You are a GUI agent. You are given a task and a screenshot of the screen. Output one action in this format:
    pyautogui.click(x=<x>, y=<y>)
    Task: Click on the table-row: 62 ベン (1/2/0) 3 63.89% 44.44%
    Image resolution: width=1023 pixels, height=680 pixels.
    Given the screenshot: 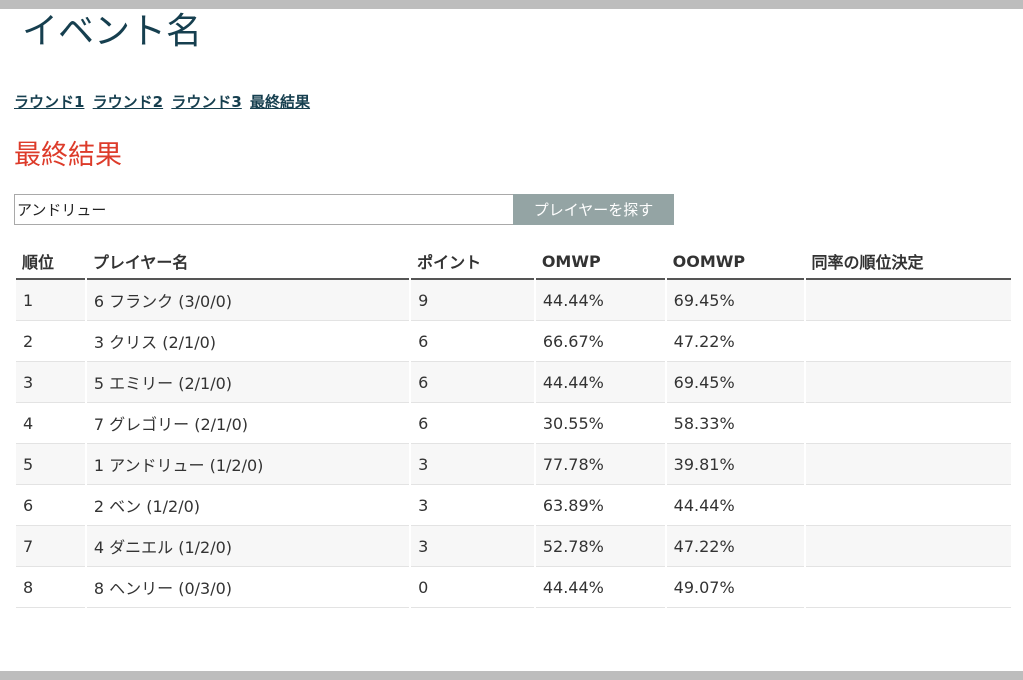 What is the action you would take?
    pyautogui.click(x=513, y=505)
    